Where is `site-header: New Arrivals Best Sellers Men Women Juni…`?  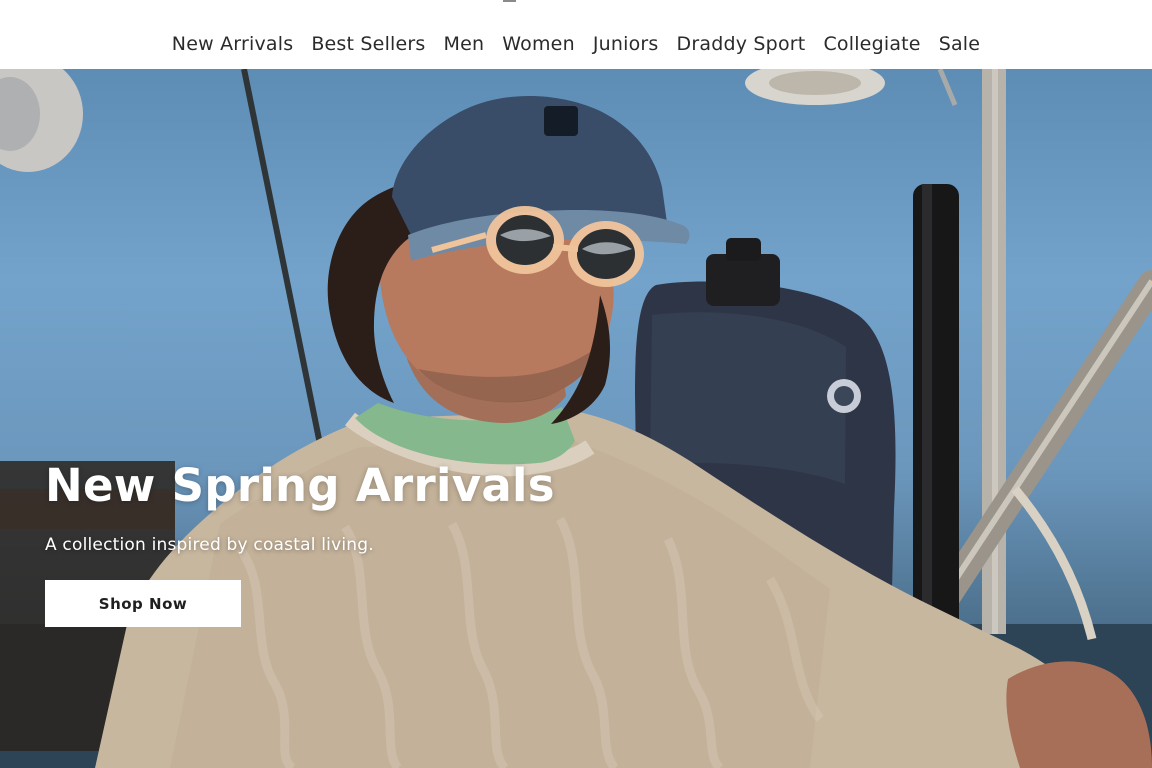 site-header: New Arrivals Best Sellers Men Women Juni… is located at coordinates (576, 34).